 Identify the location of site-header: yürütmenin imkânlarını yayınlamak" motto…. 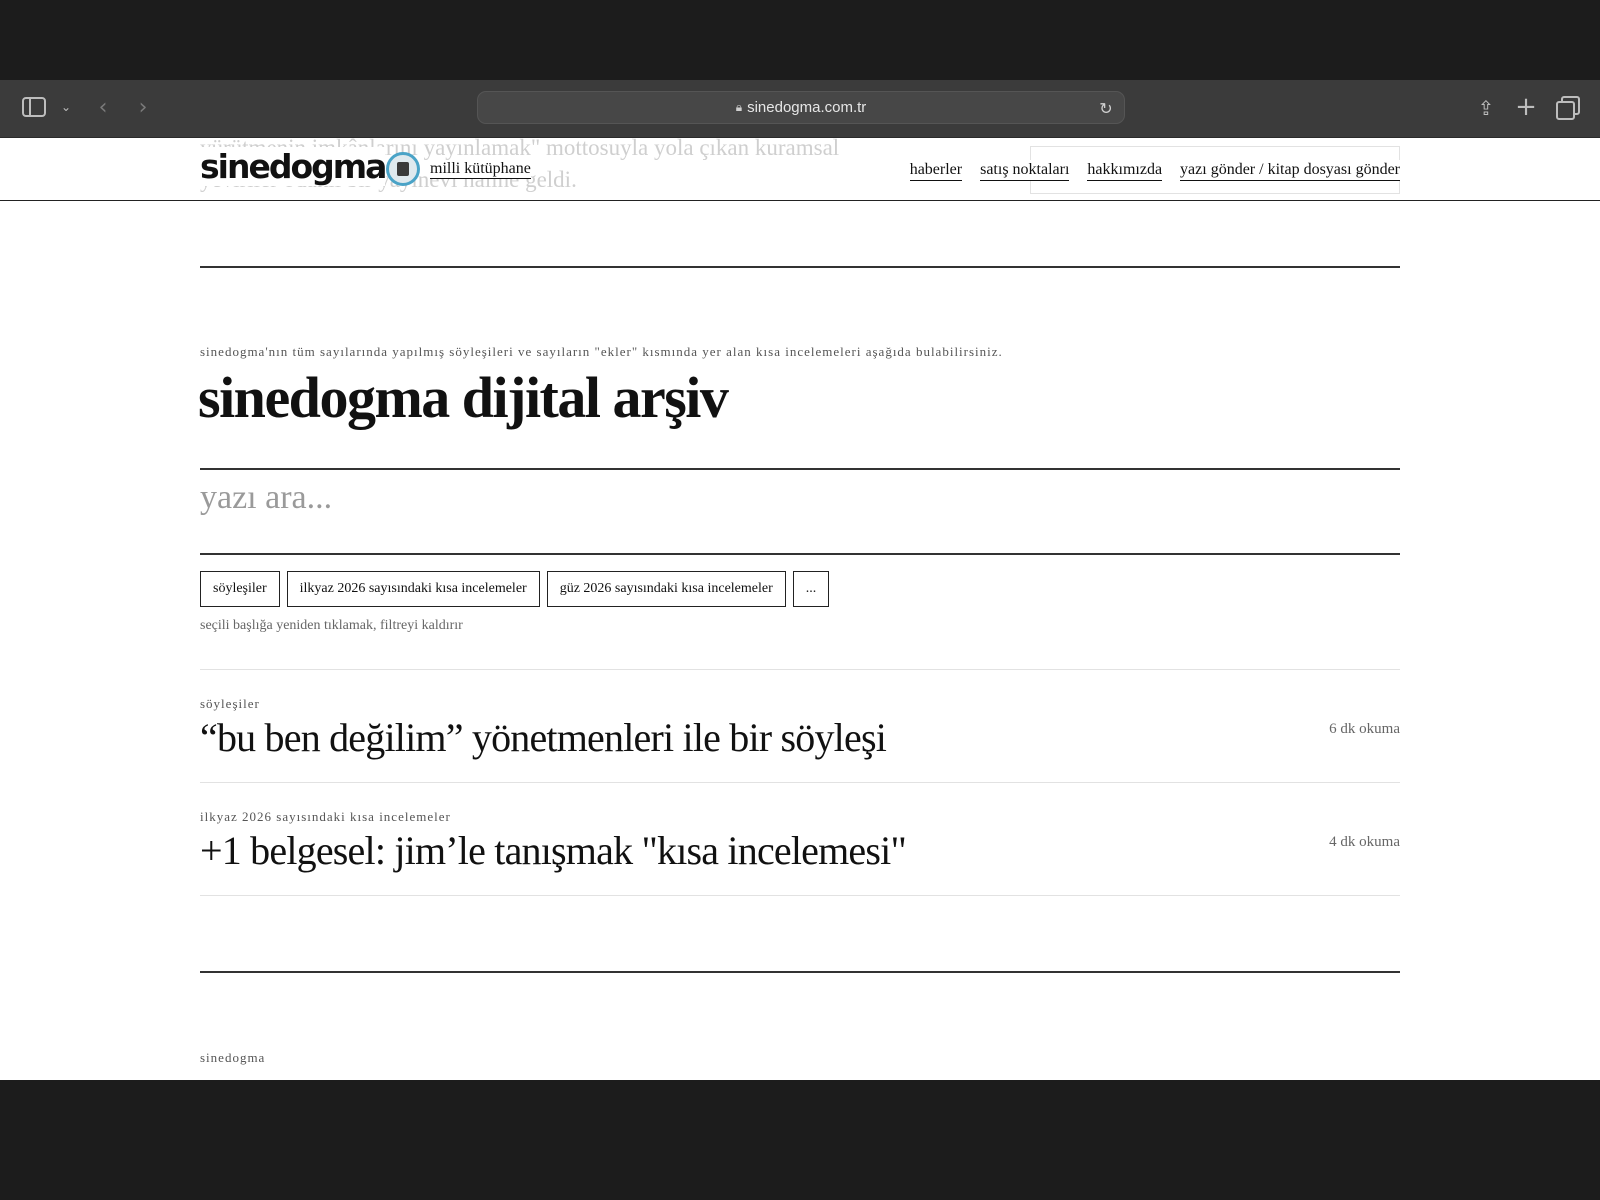
(800, 169).